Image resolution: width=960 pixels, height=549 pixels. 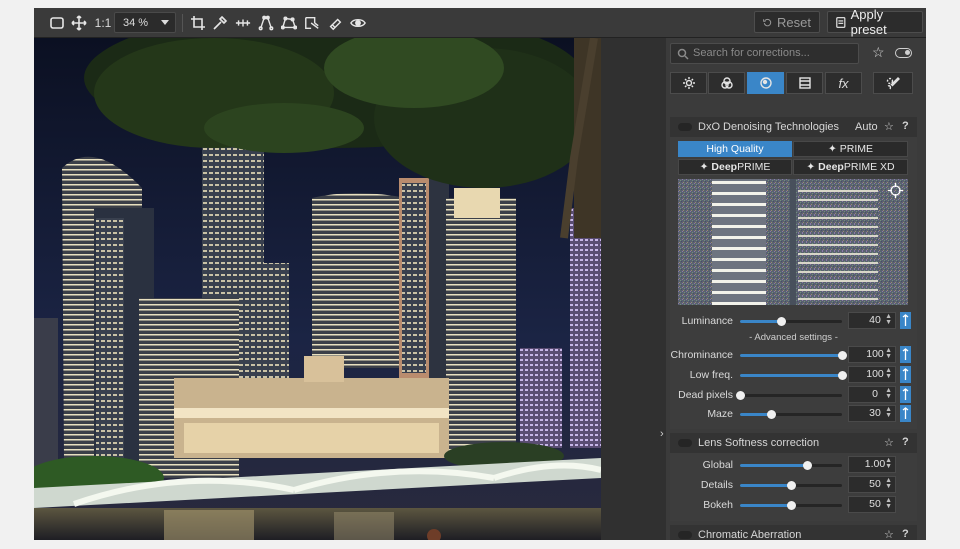 What do you see at coordinates (726, 83) in the screenshot?
I see `tab-color` at bounding box center [726, 83].